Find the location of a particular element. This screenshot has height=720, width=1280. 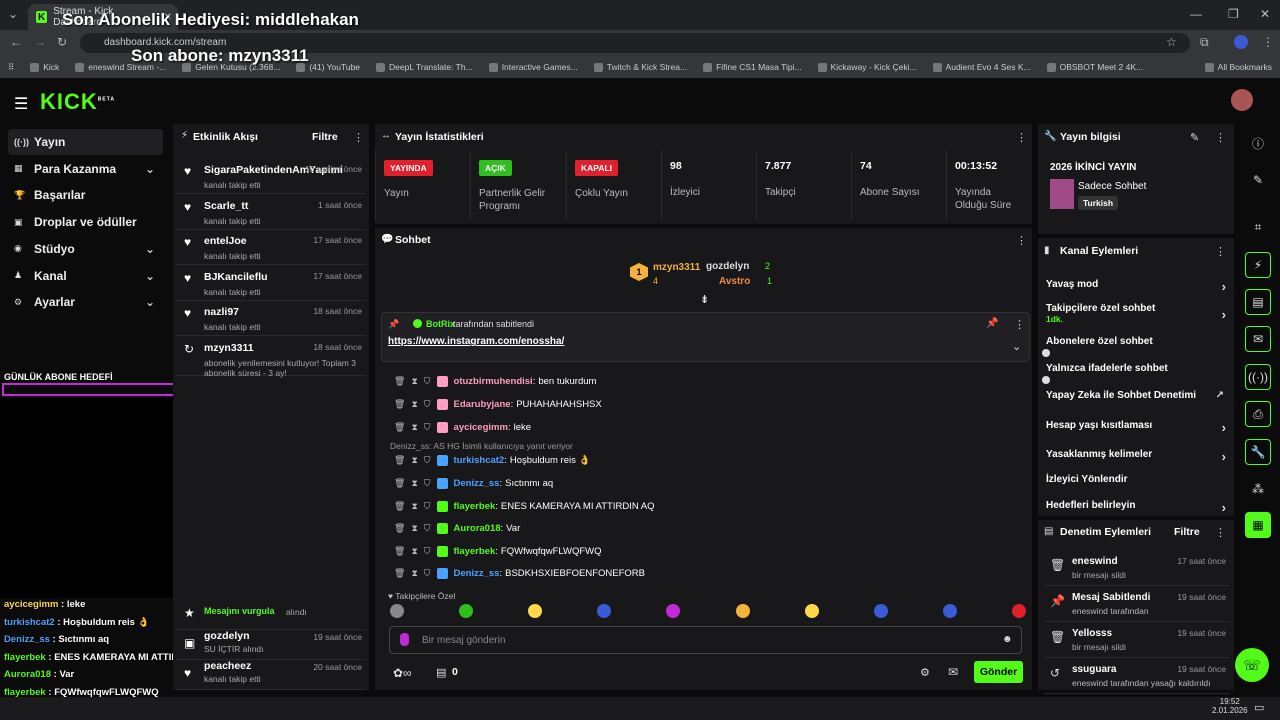

maximize-icon: ❐ is located at coordinates (1233, 14).